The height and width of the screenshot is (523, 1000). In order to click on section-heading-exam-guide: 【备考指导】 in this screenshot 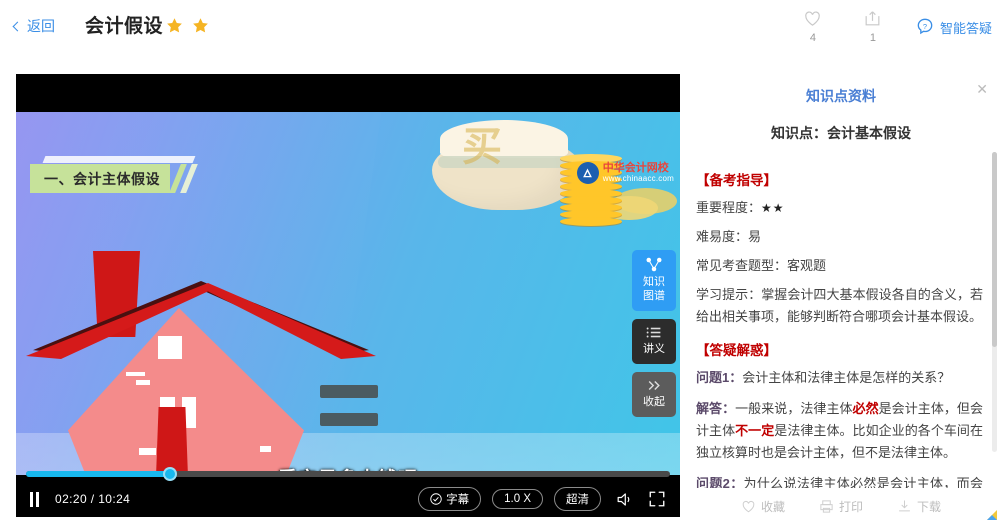, I will do `click(736, 180)`.